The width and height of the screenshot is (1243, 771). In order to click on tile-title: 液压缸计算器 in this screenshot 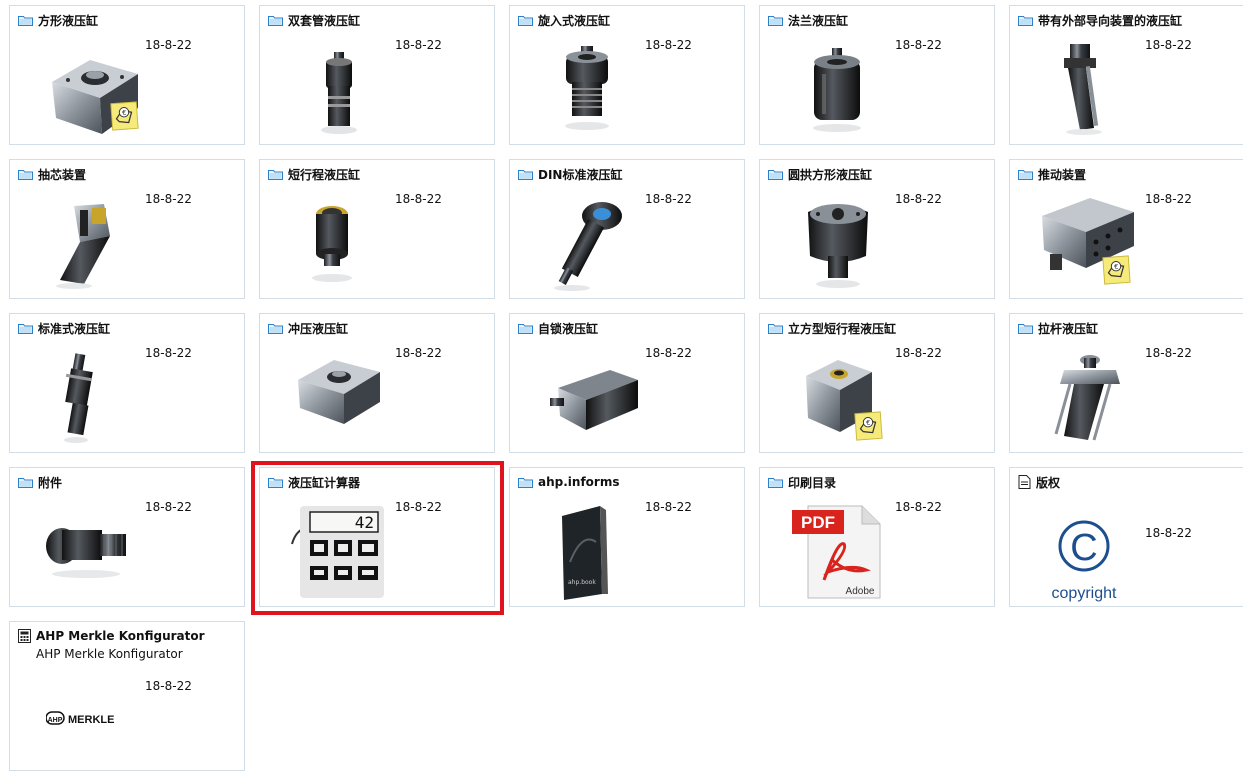, I will do `click(324, 482)`.